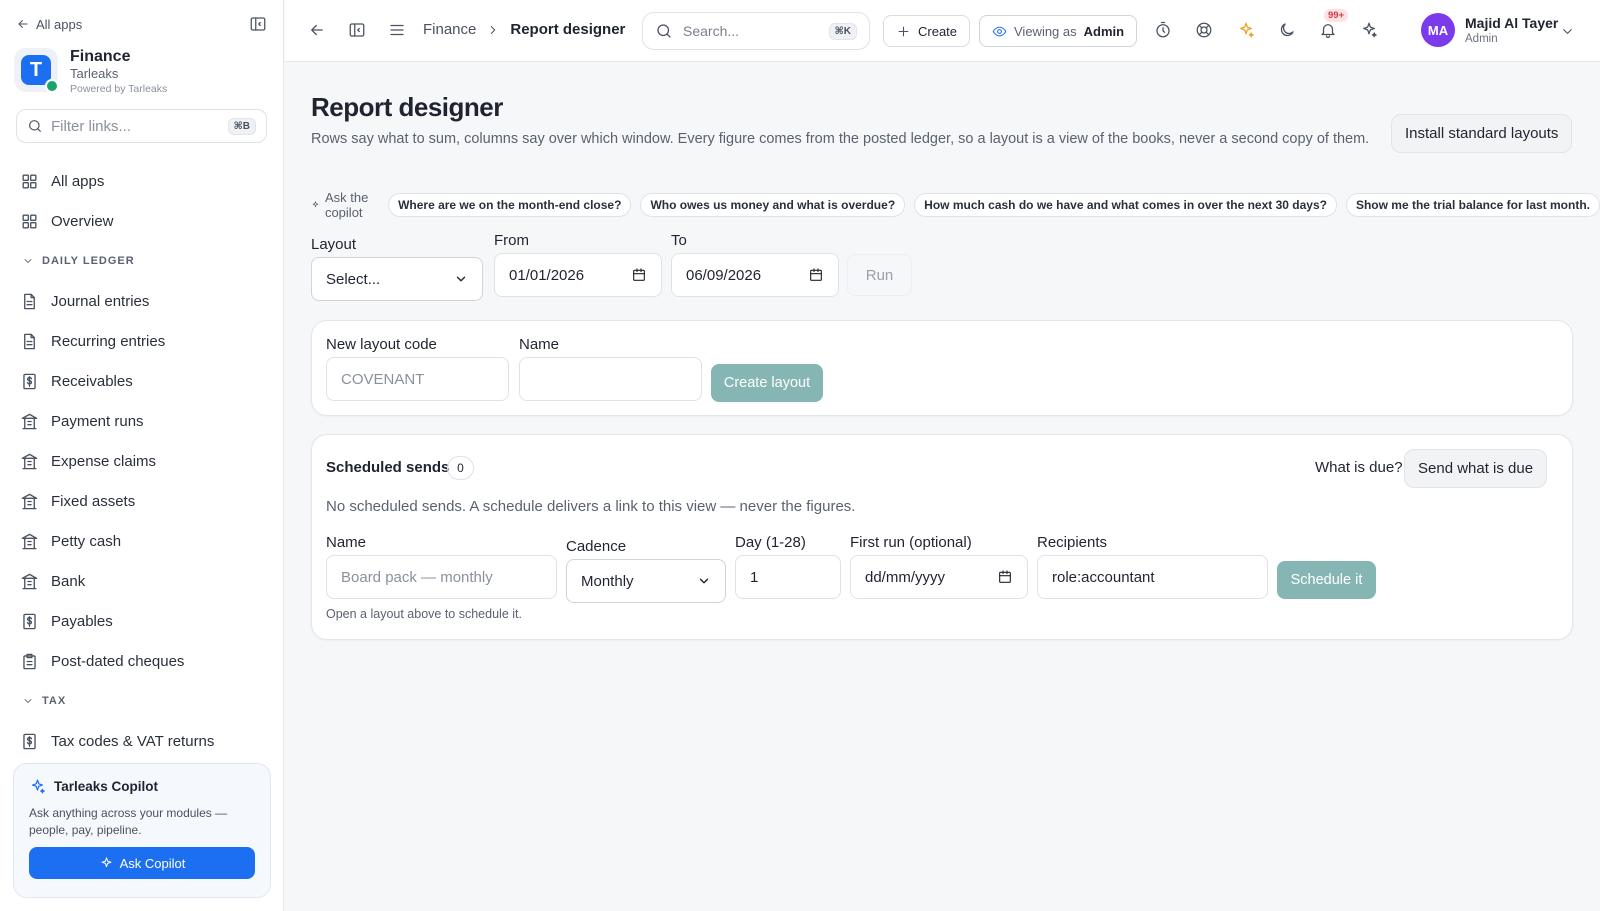 The image size is (1600, 911). What do you see at coordinates (388, 467) in the screenshot?
I see `scheduled-sends-title: Scheduled sends` at bounding box center [388, 467].